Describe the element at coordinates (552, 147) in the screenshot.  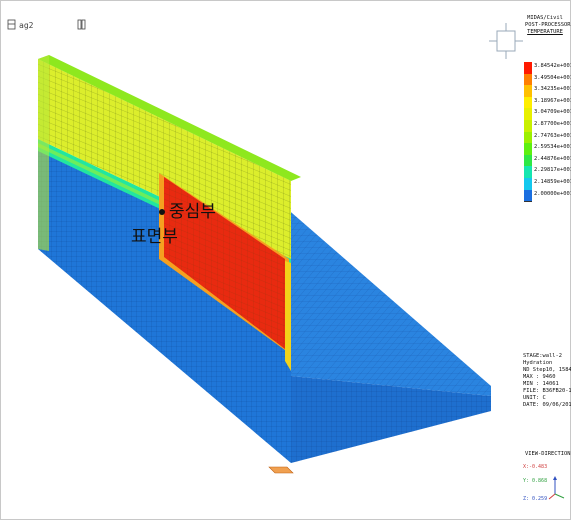
I see `legend-value: 2.59534e+001` at that location.